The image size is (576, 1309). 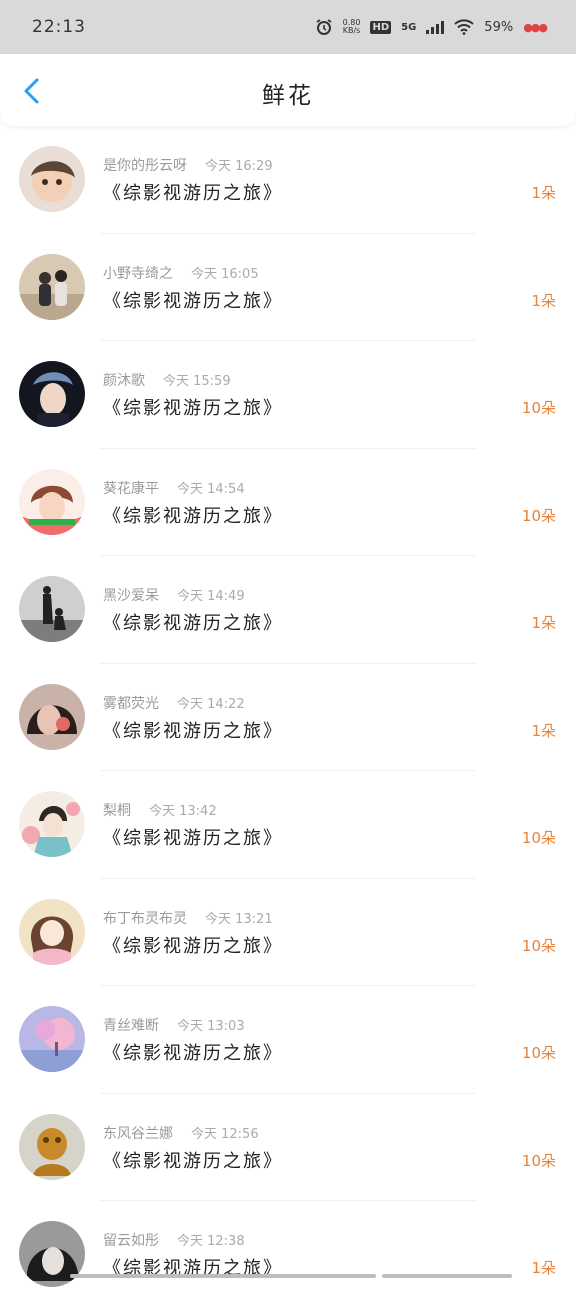 I want to click on item-time: 今天 14:54, so click(x=211, y=489).